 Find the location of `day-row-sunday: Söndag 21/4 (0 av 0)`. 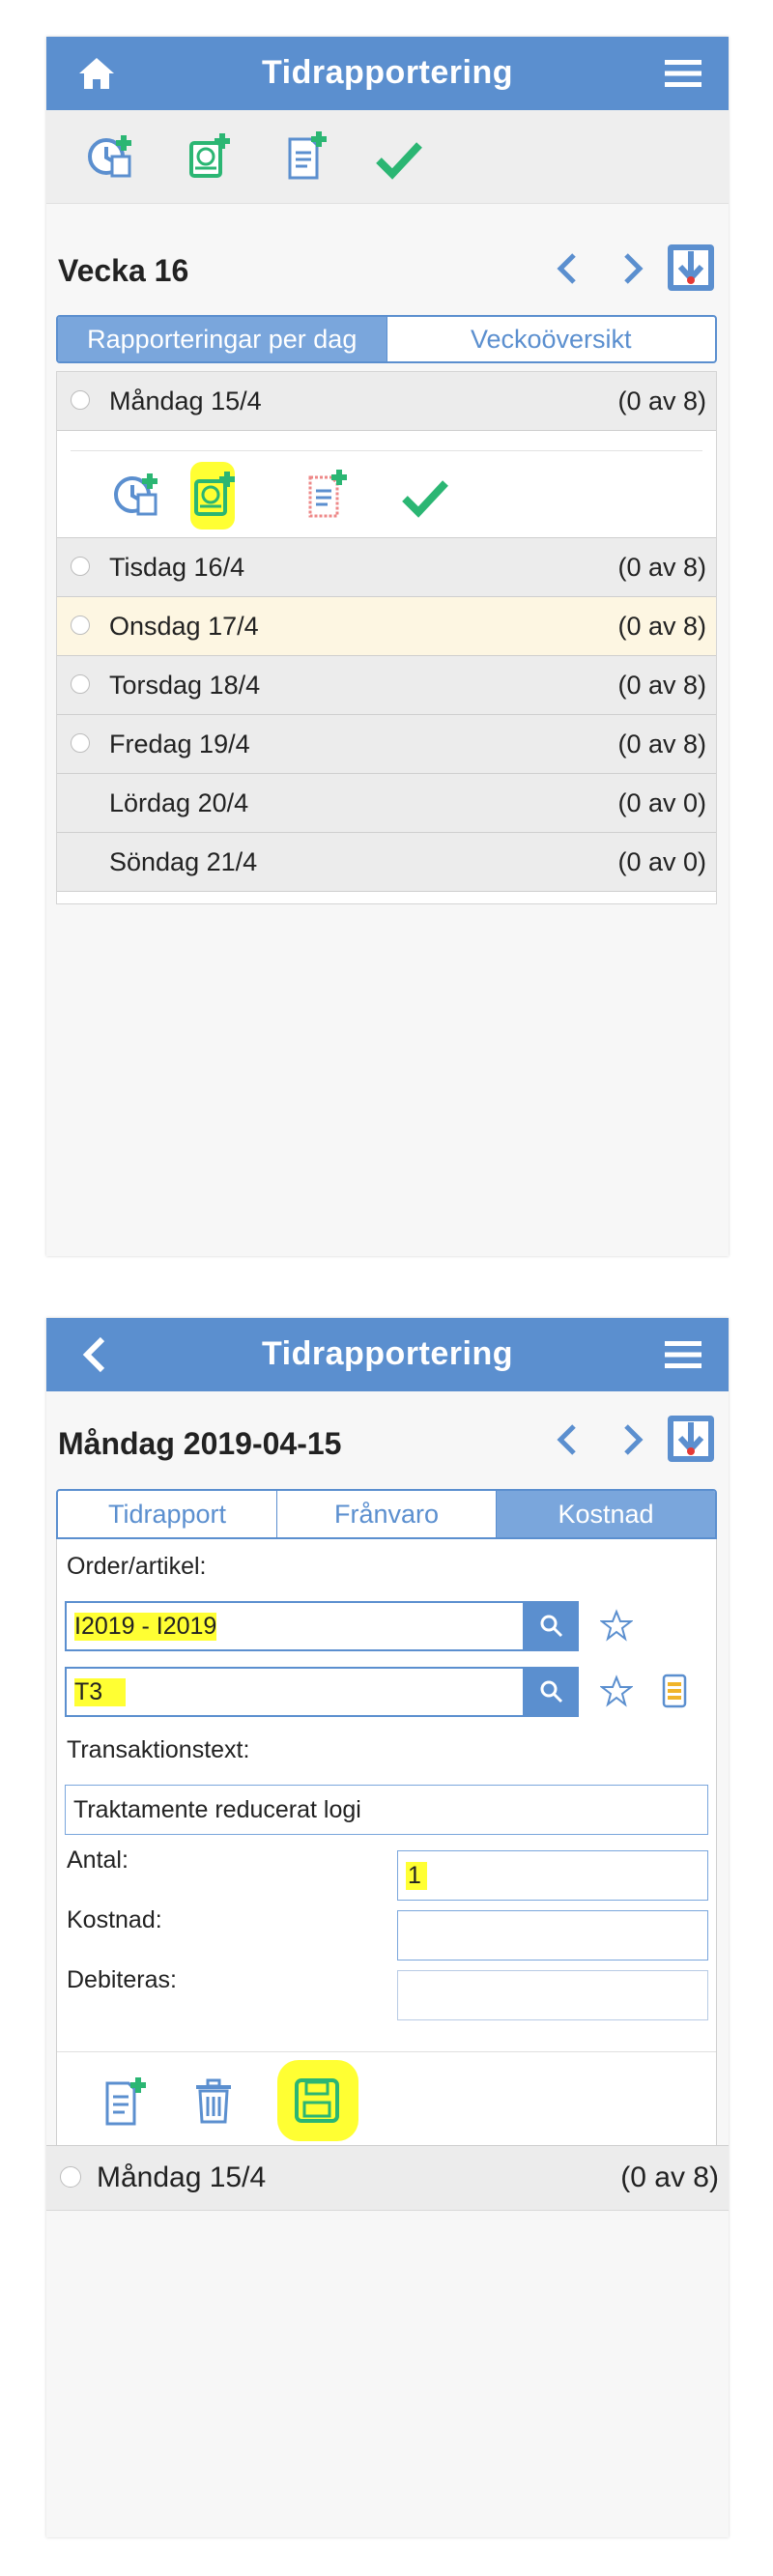

day-row-sunday: Söndag 21/4 (0 av 0) is located at coordinates (386, 862).